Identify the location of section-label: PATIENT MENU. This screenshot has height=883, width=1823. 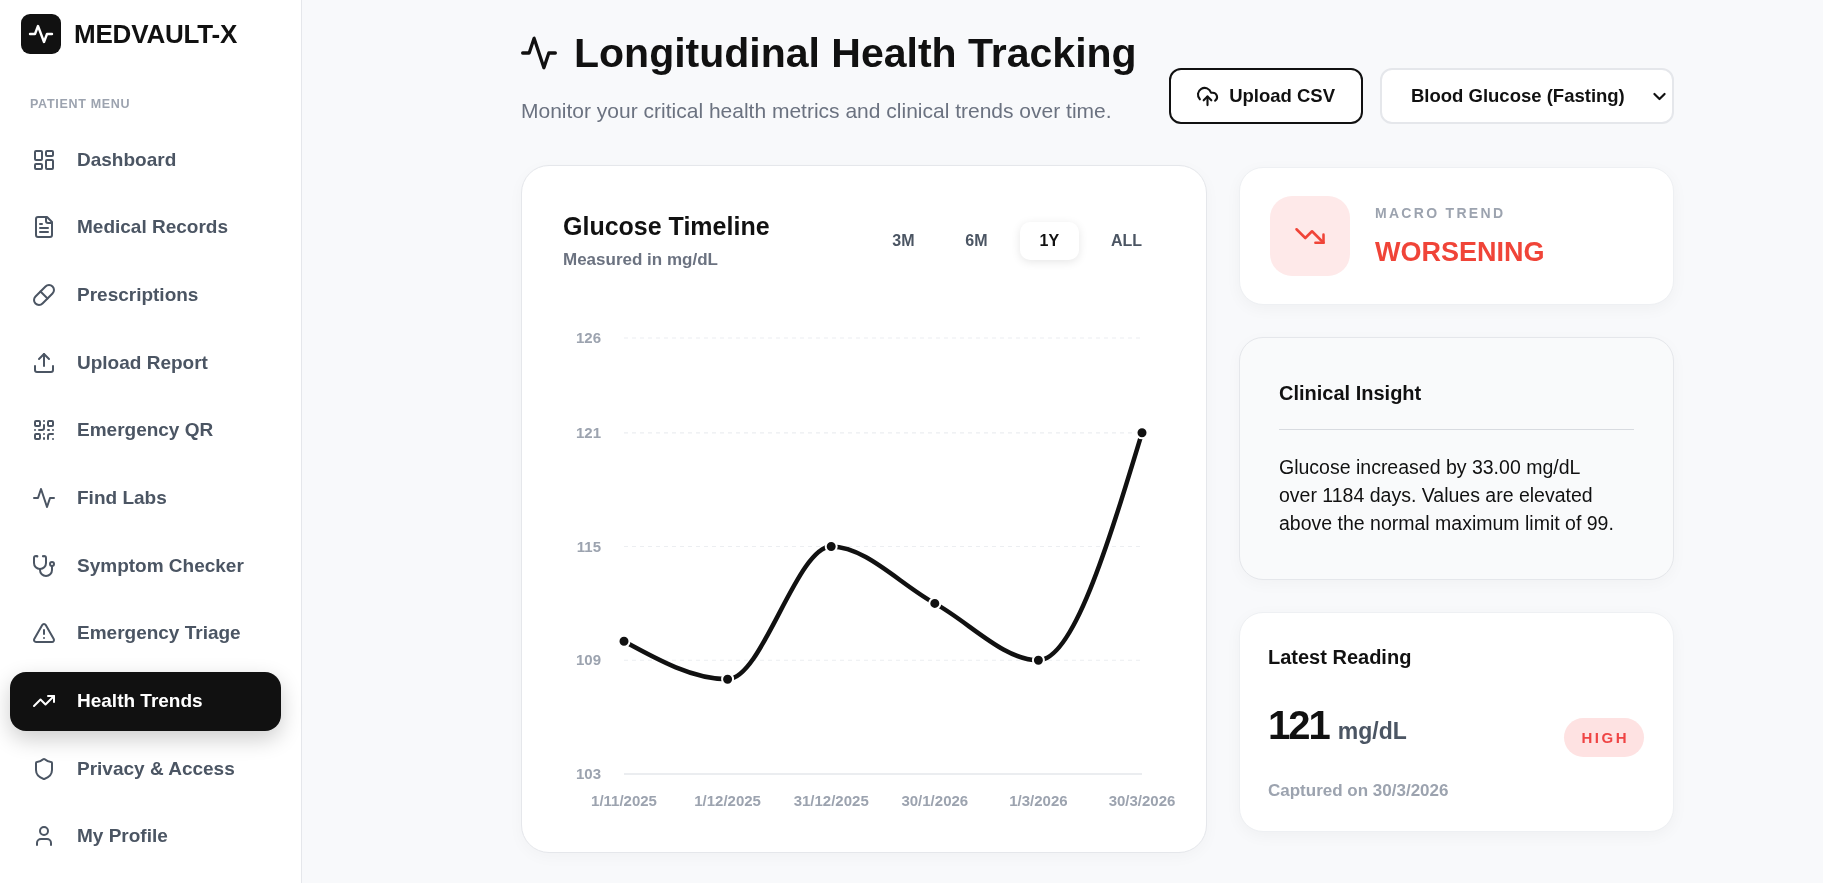
(81, 104).